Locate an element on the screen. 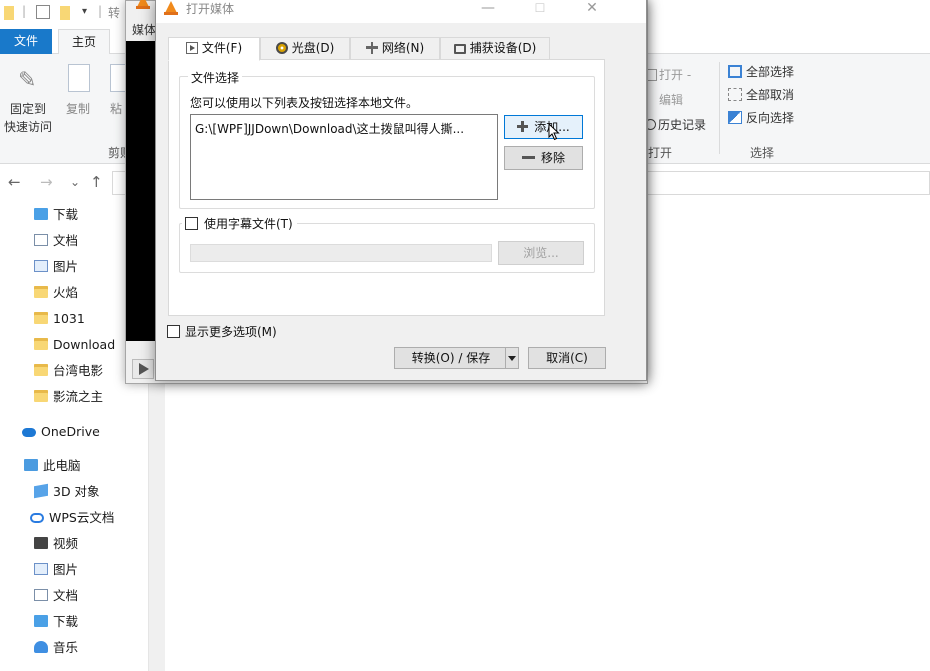 This screenshot has width=930, height=671. new-folder-icon is located at coordinates (65, 13).